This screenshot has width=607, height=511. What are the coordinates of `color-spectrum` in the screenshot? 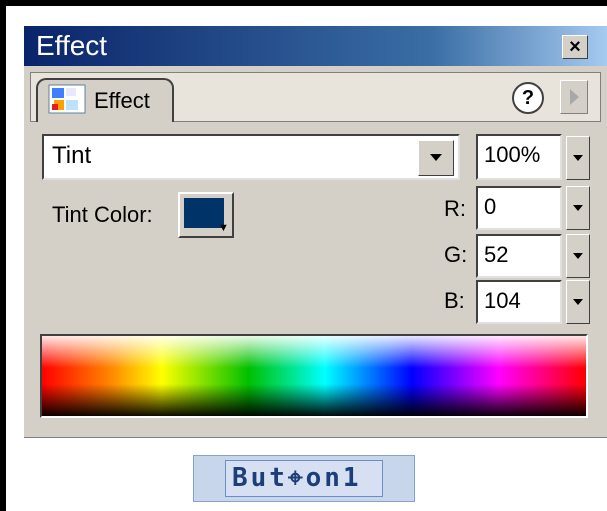 It's located at (314, 376).